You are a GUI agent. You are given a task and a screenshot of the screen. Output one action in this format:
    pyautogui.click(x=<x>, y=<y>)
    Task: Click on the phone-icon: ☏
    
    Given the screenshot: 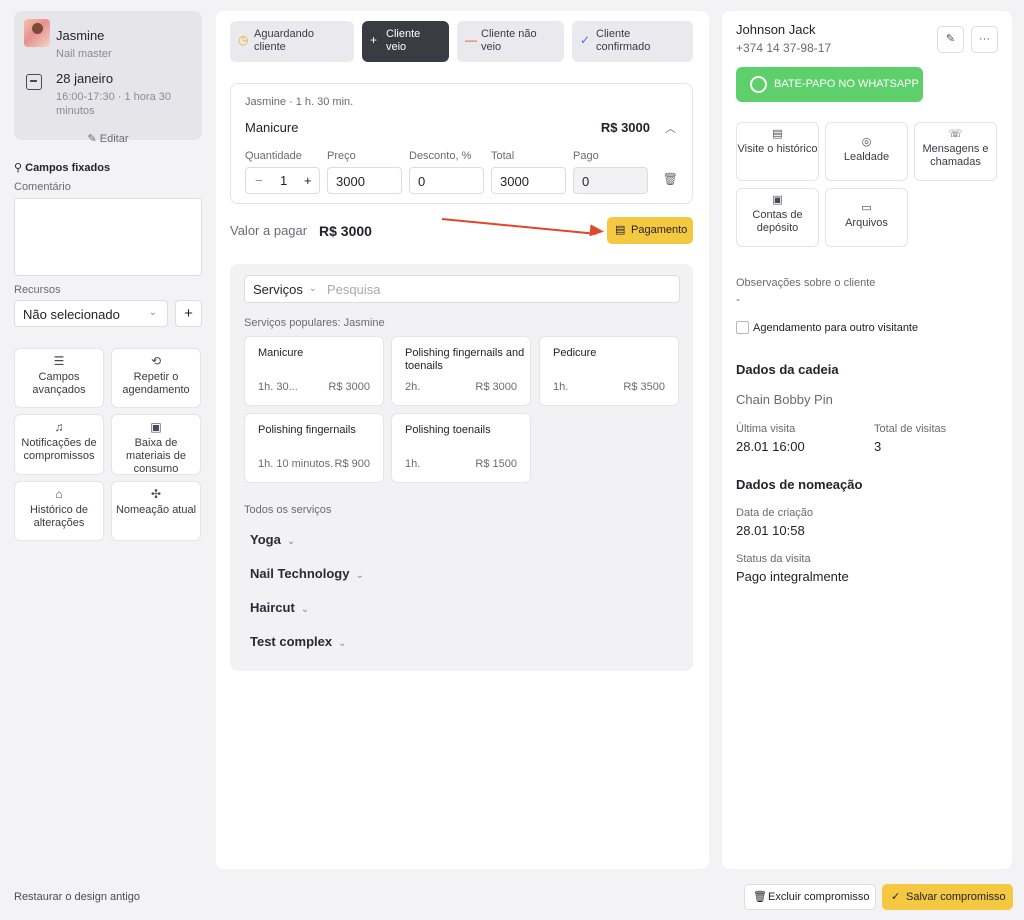 What is the action you would take?
    pyautogui.click(x=955, y=134)
    